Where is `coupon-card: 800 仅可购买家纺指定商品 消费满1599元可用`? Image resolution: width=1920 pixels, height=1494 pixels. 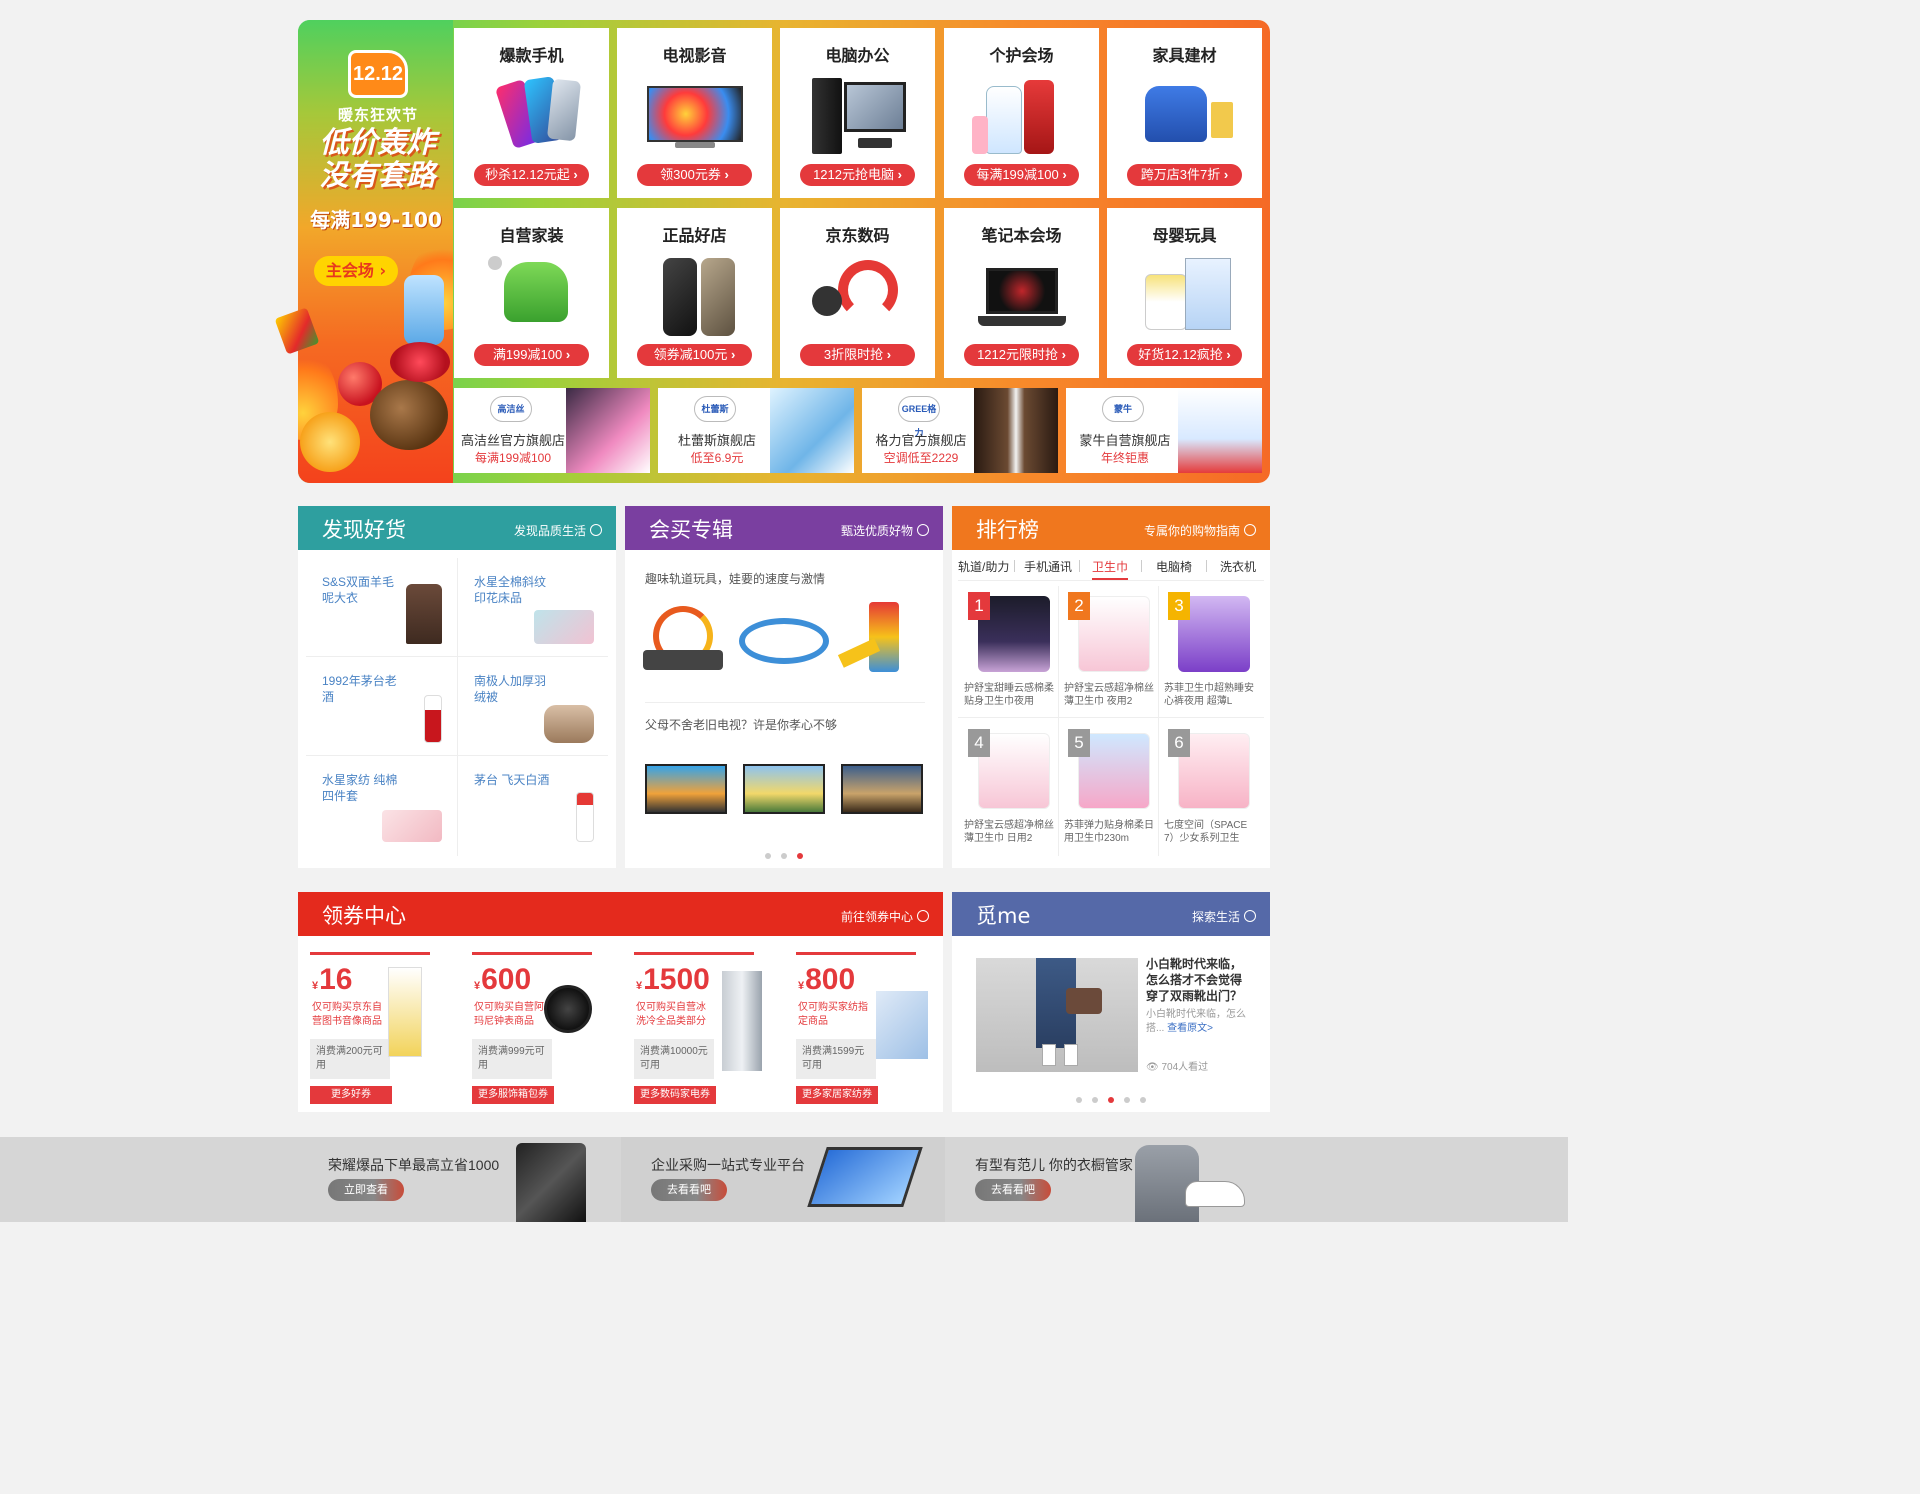
coupon-card: 800 仅可购买家纺指定商品 消费满1599元可用 is located at coordinates (862, 1015).